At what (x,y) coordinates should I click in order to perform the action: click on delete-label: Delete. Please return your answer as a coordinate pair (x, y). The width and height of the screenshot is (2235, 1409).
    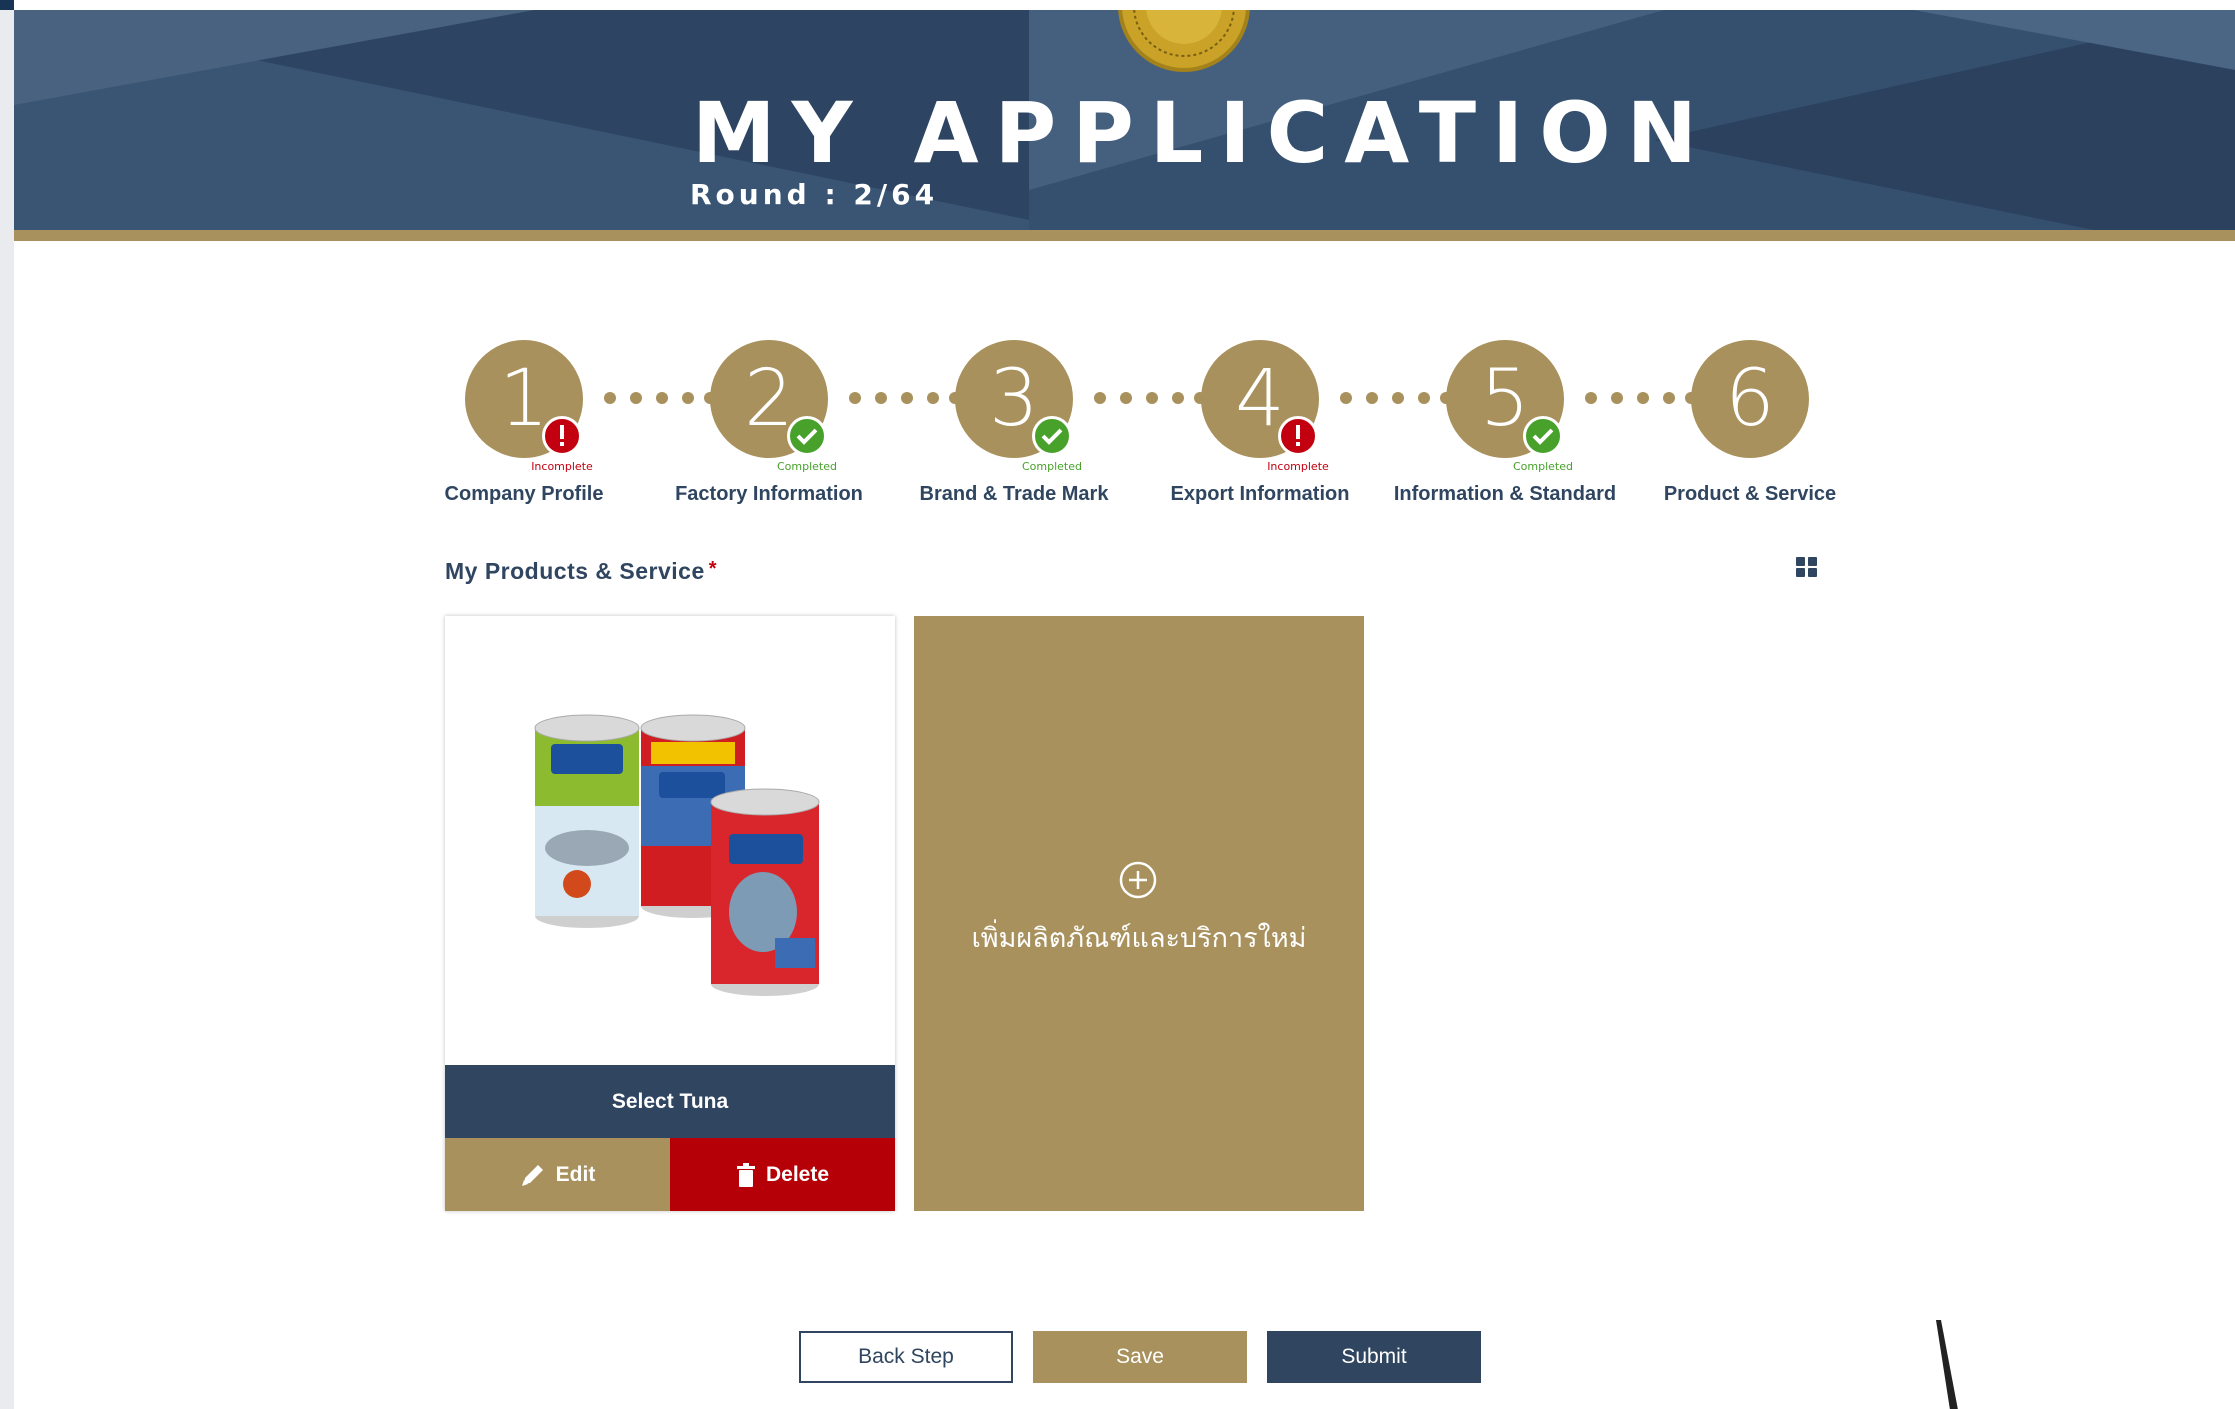
    Looking at the image, I should click on (797, 1174).